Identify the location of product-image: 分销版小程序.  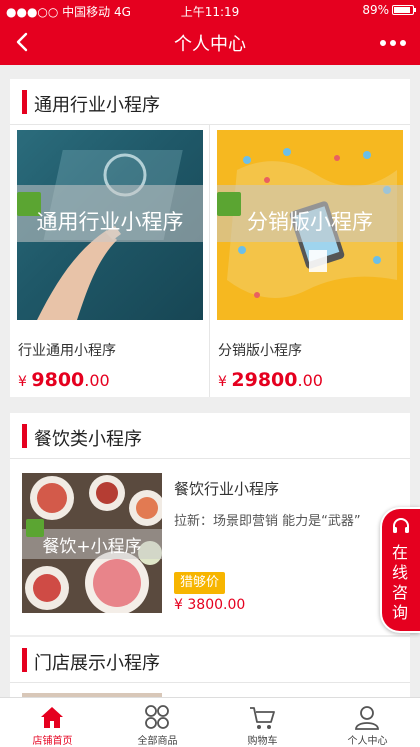
(310, 225).